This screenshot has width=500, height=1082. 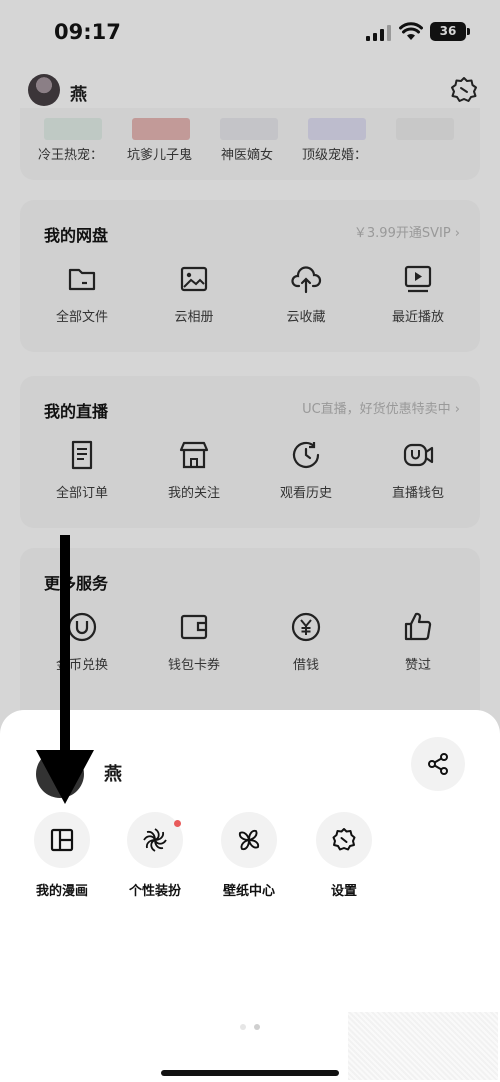 I want to click on personalize-icon-circle, so click(x=155, y=840).